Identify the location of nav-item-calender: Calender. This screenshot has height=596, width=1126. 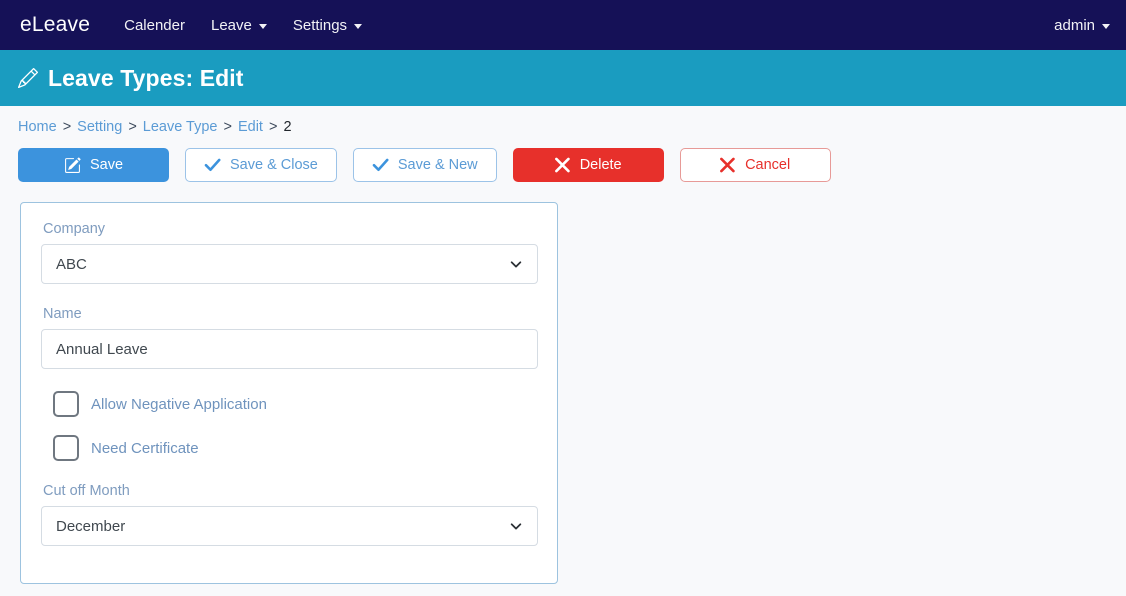
(154, 25).